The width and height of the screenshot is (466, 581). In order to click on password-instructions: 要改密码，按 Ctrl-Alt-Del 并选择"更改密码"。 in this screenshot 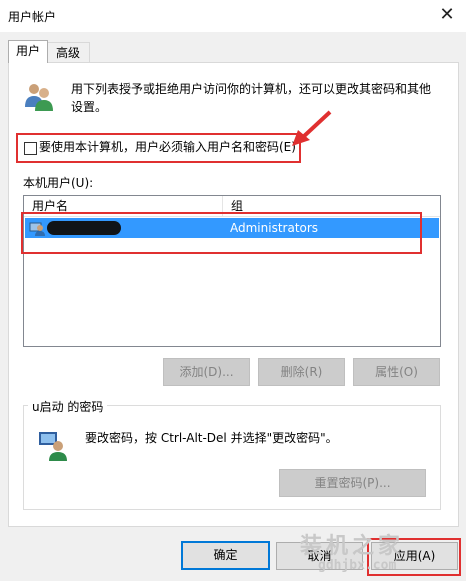, I will do `click(211, 438)`.